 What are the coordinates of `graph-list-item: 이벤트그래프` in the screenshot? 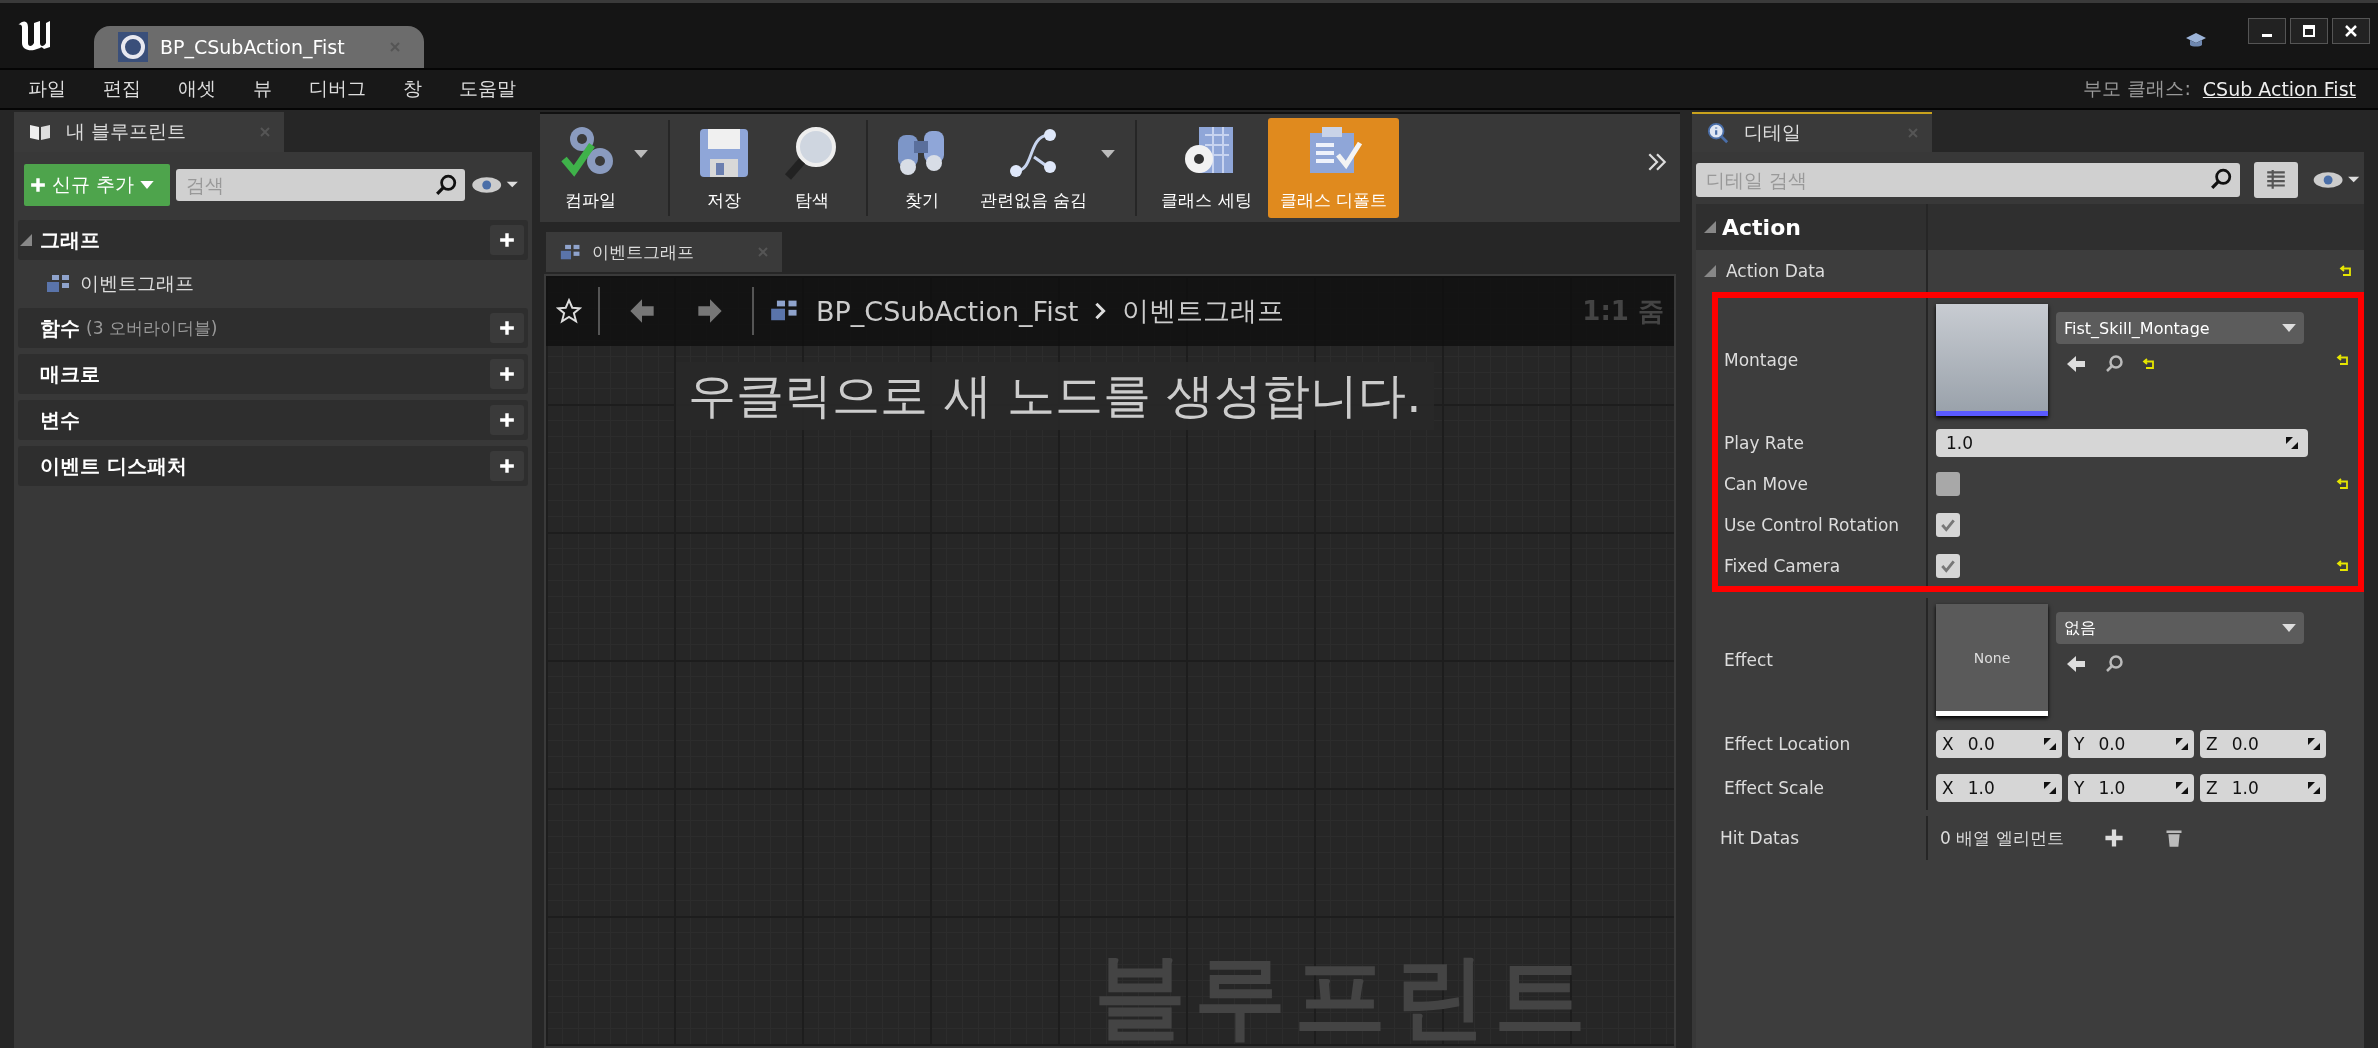 It's located at (273, 284).